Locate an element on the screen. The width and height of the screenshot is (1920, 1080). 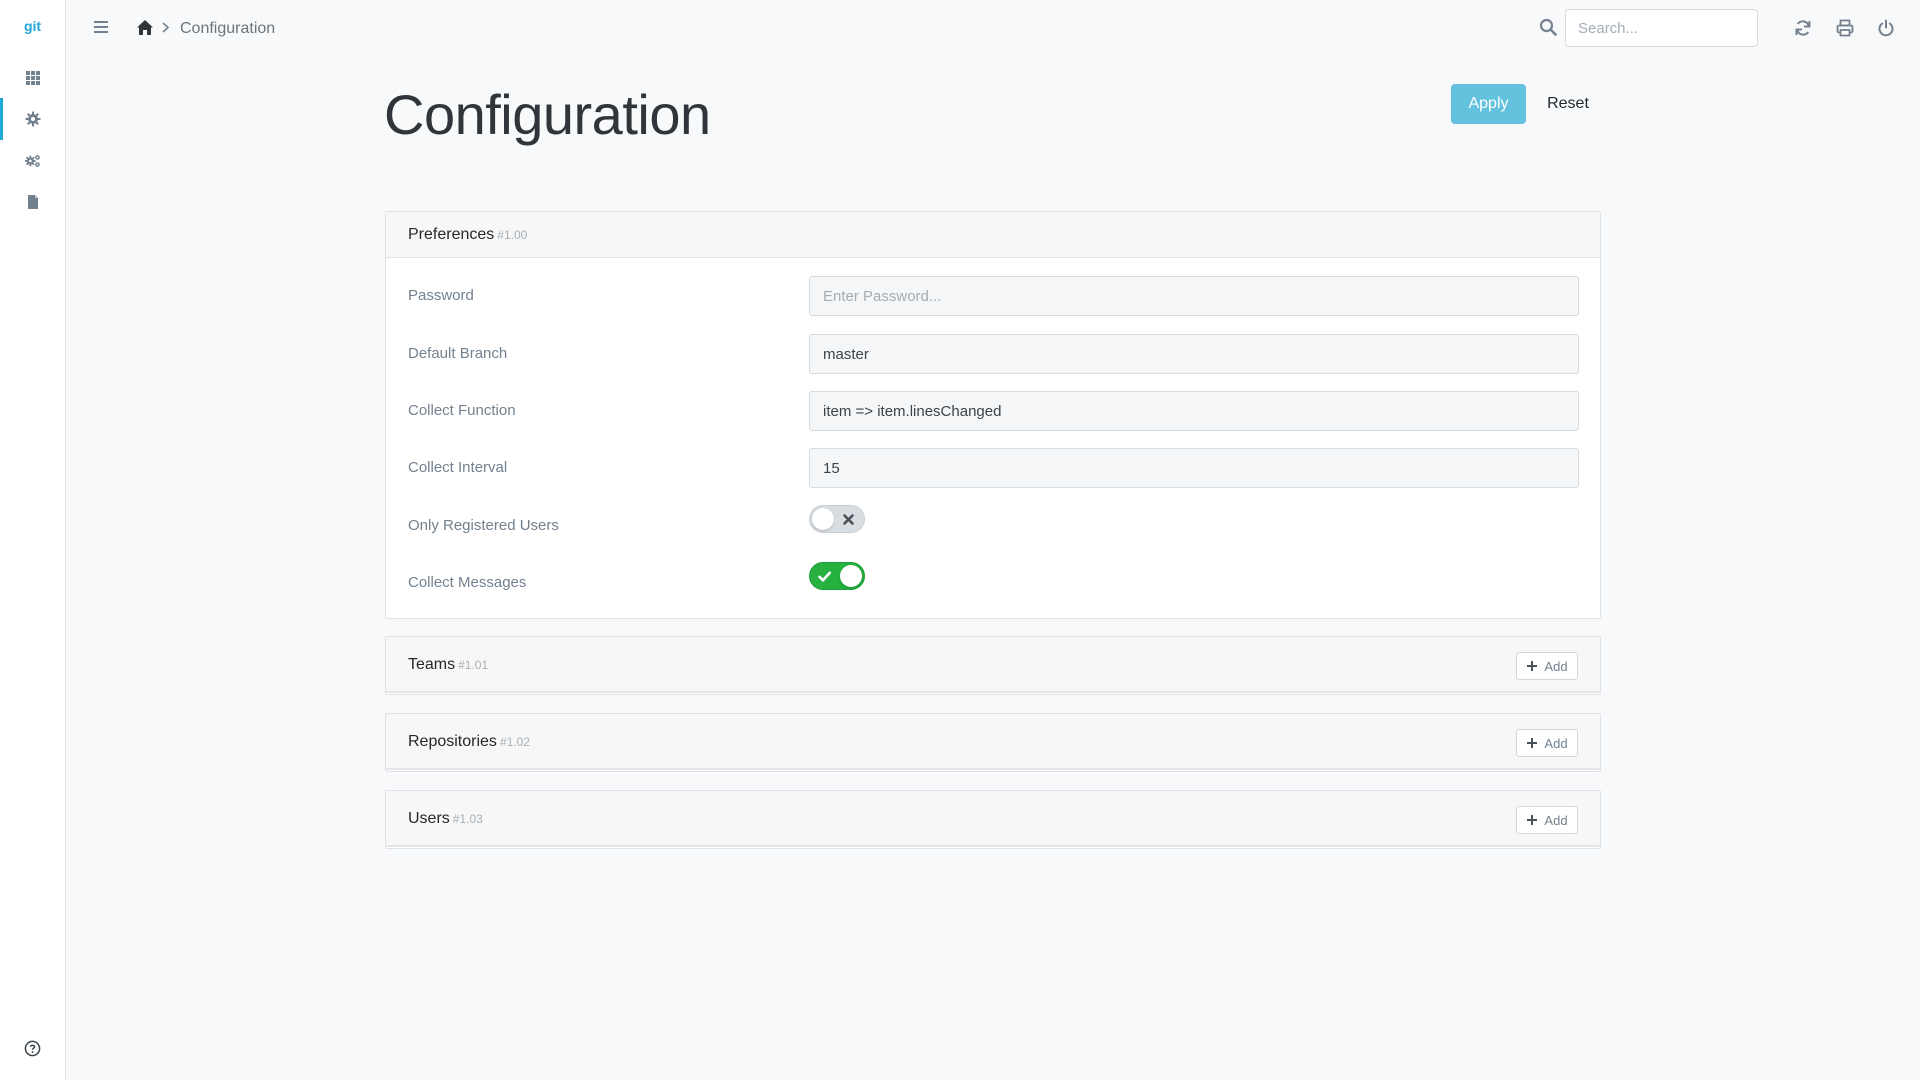
sidebar-item-dashboard is located at coordinates (32, 78).